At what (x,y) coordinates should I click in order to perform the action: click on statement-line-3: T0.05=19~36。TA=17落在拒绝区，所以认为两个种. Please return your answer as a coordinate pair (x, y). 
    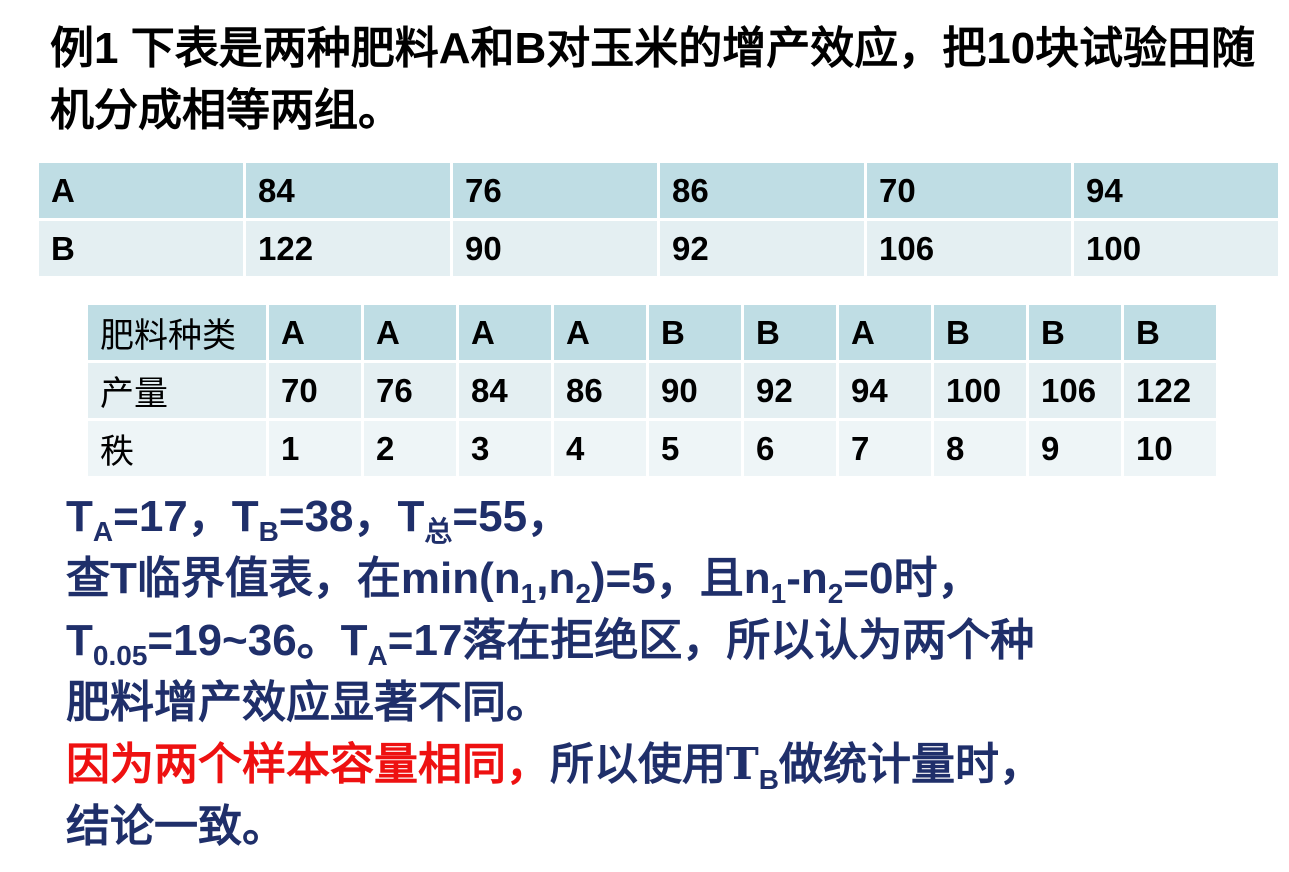
    Looking at the image, I should click on (666, 641).